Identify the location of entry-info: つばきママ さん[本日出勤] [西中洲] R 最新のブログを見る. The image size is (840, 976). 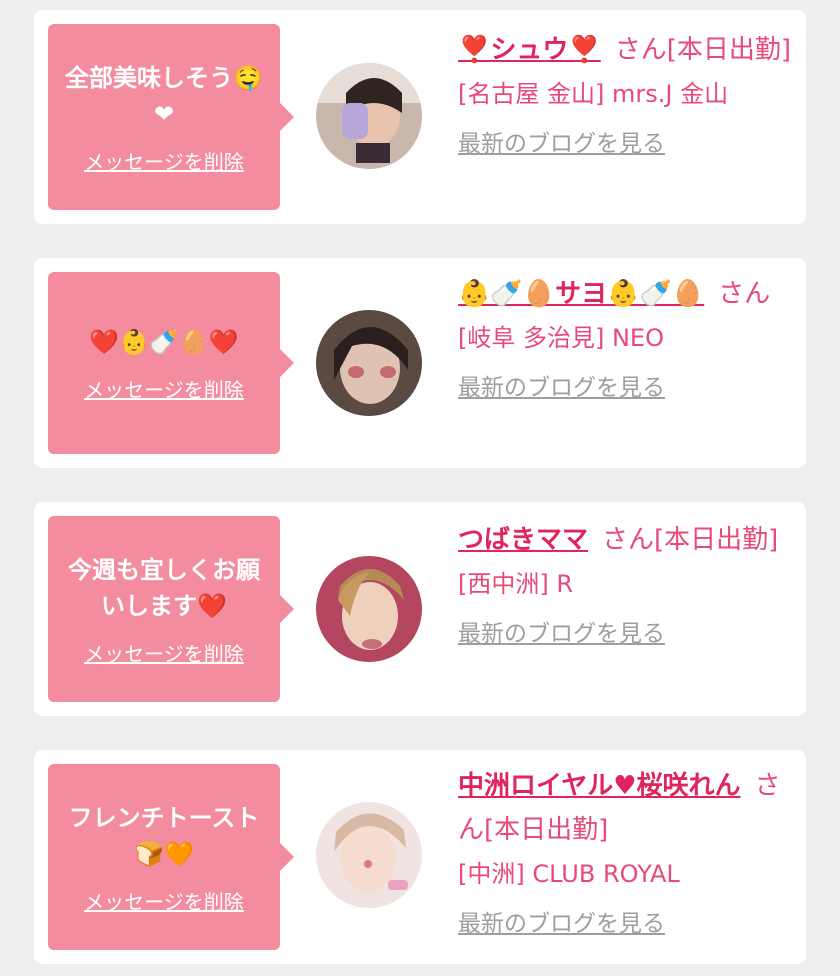
(626, 583).